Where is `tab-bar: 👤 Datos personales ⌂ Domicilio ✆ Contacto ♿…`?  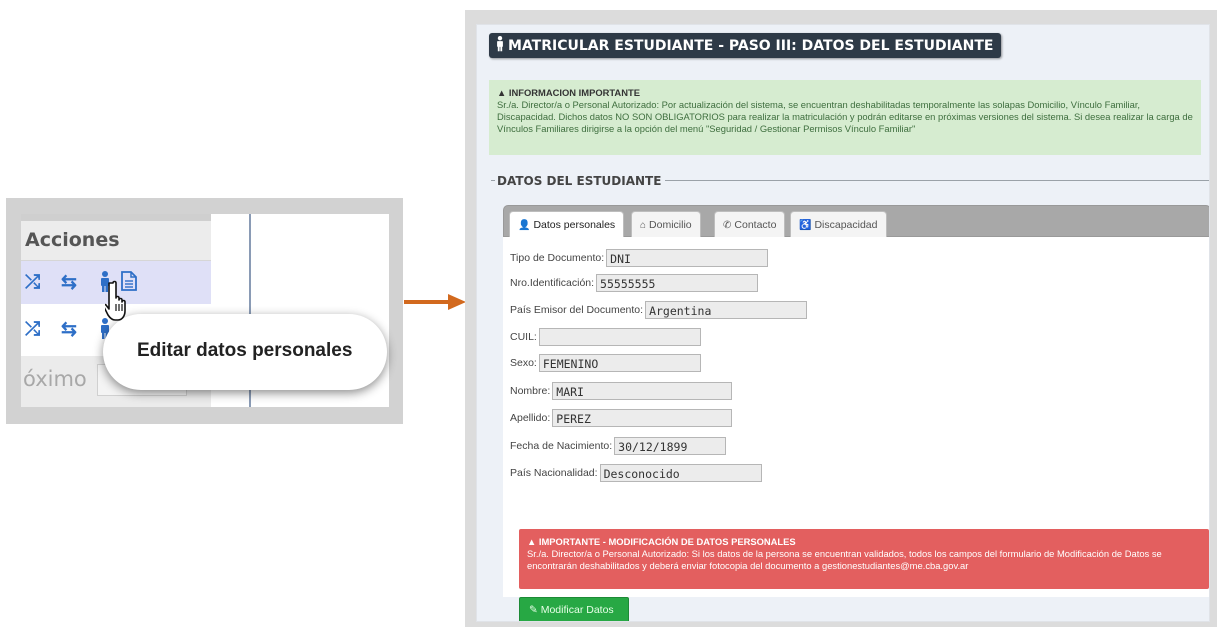 tab-bar: 👤 Datos personales ⌂ Domicilio ✆ Contacto ♿… is located at coordinates (856, 222).